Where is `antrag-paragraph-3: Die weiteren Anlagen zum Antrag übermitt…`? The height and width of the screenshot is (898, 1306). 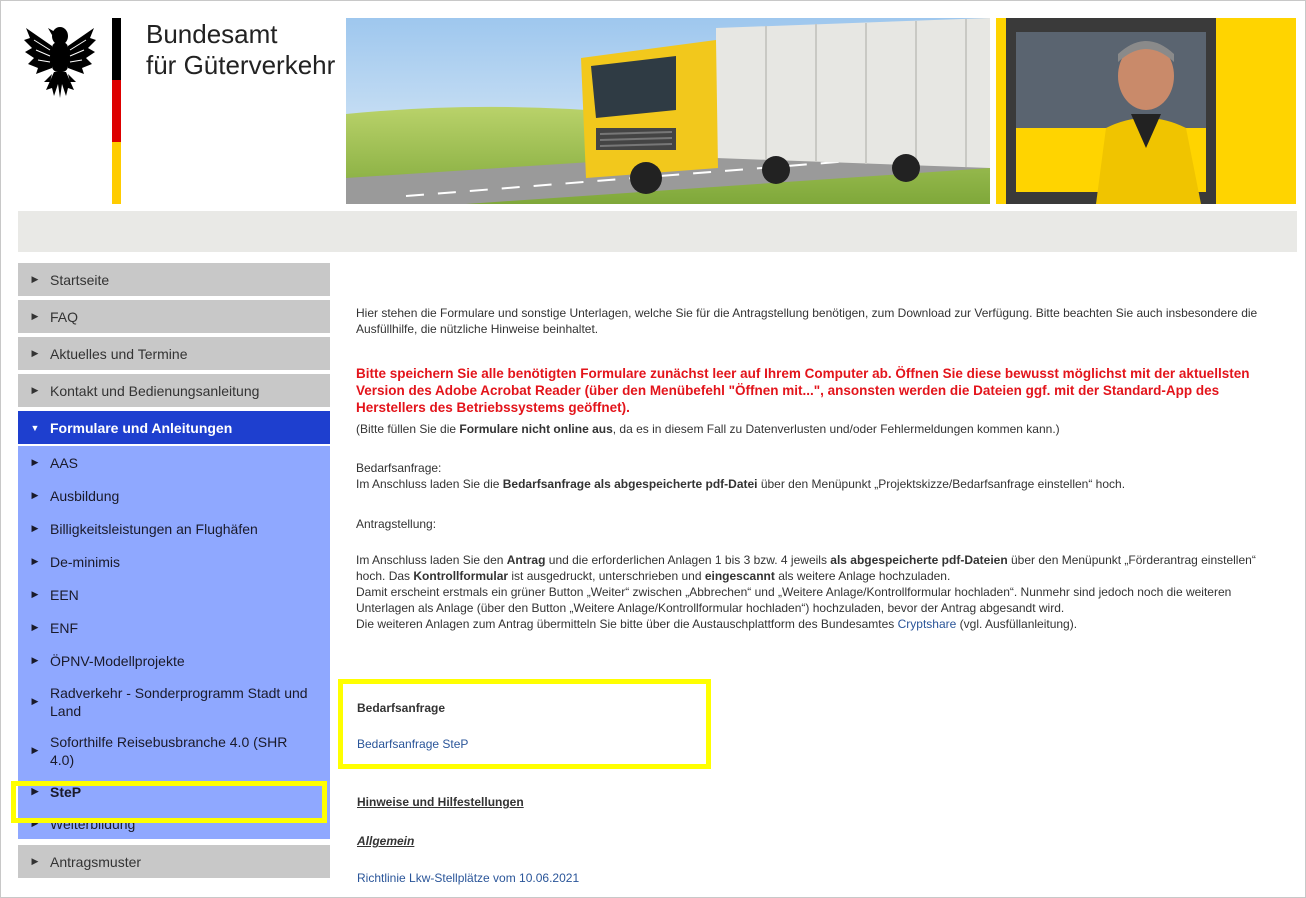 antrag-paragraph-3: Die weiteren Anlagen zum Antrag übermitt… is located at coordinates (816, 624).